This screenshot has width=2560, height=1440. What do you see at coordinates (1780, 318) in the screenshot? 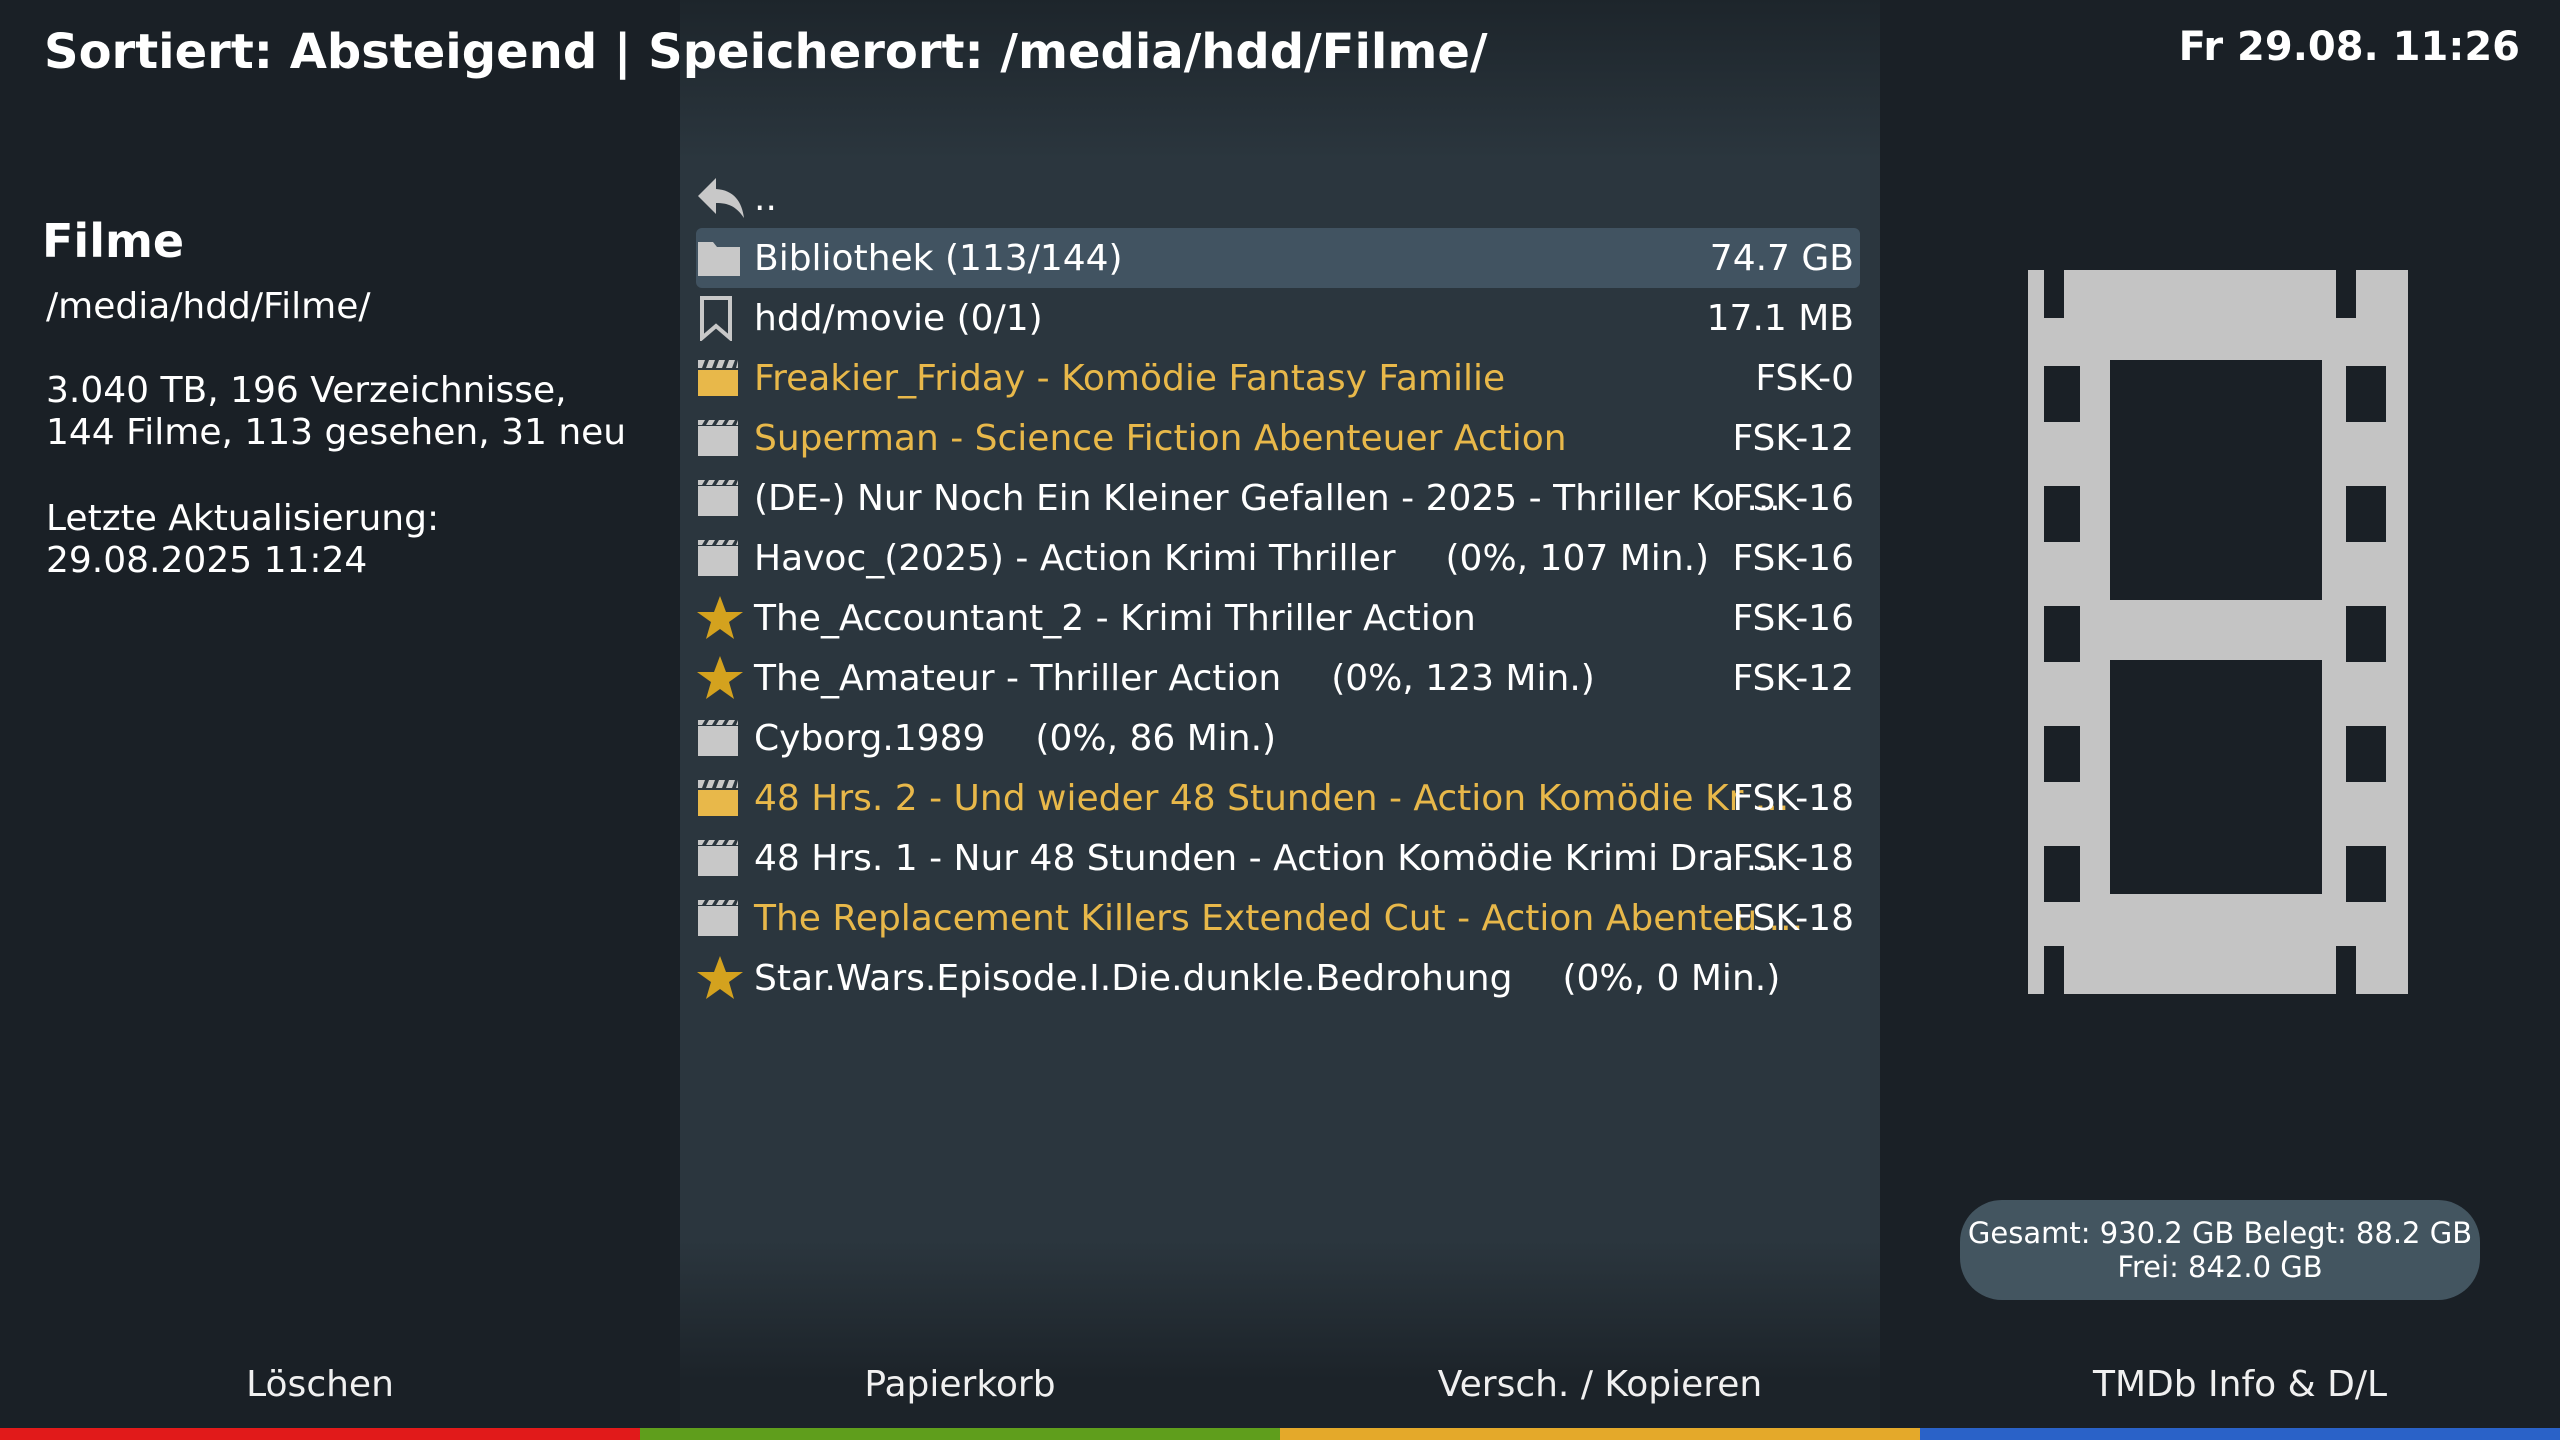
I see `item-size: 17.1 MB` at bounding box center [1780, 318].